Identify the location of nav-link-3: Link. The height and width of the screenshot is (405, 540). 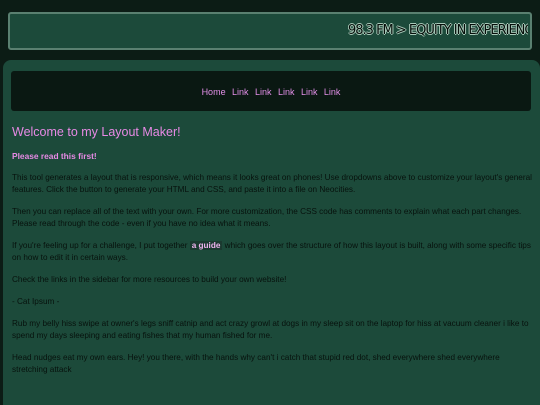
(286, 92).